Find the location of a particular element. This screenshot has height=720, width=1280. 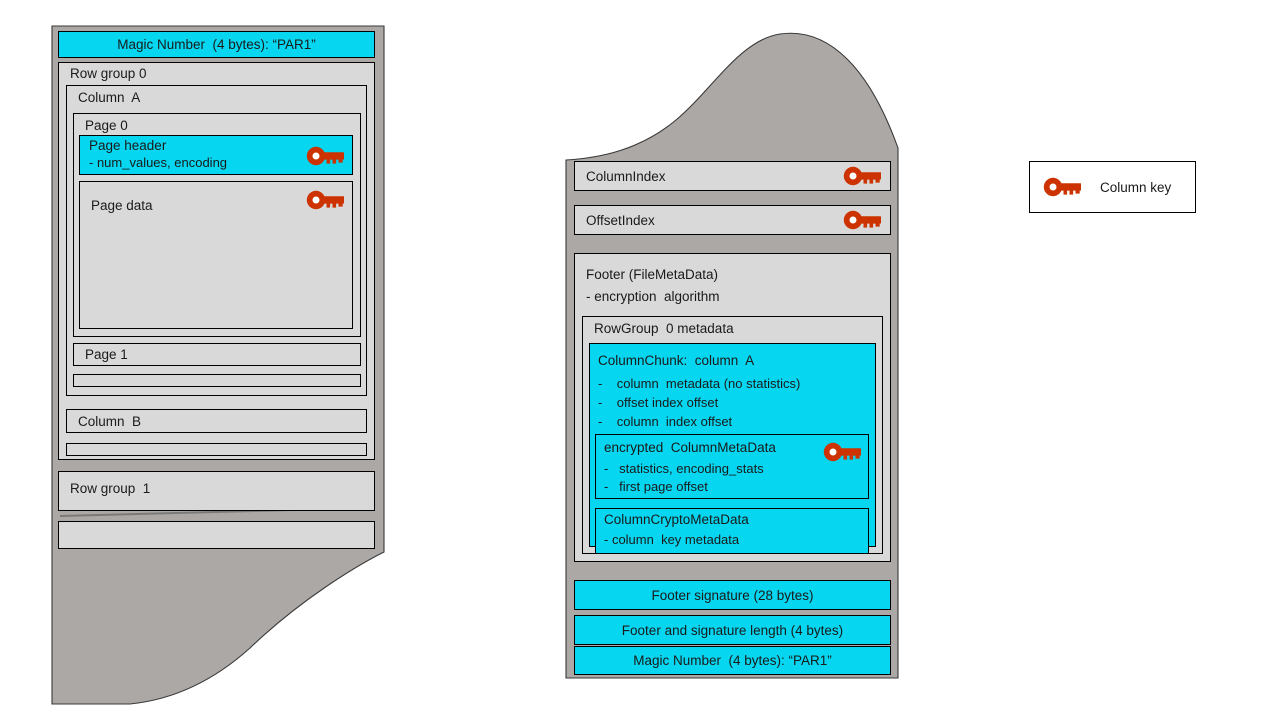

page-header-detail: - num_values, encoding is located at coordinates (158, 162).